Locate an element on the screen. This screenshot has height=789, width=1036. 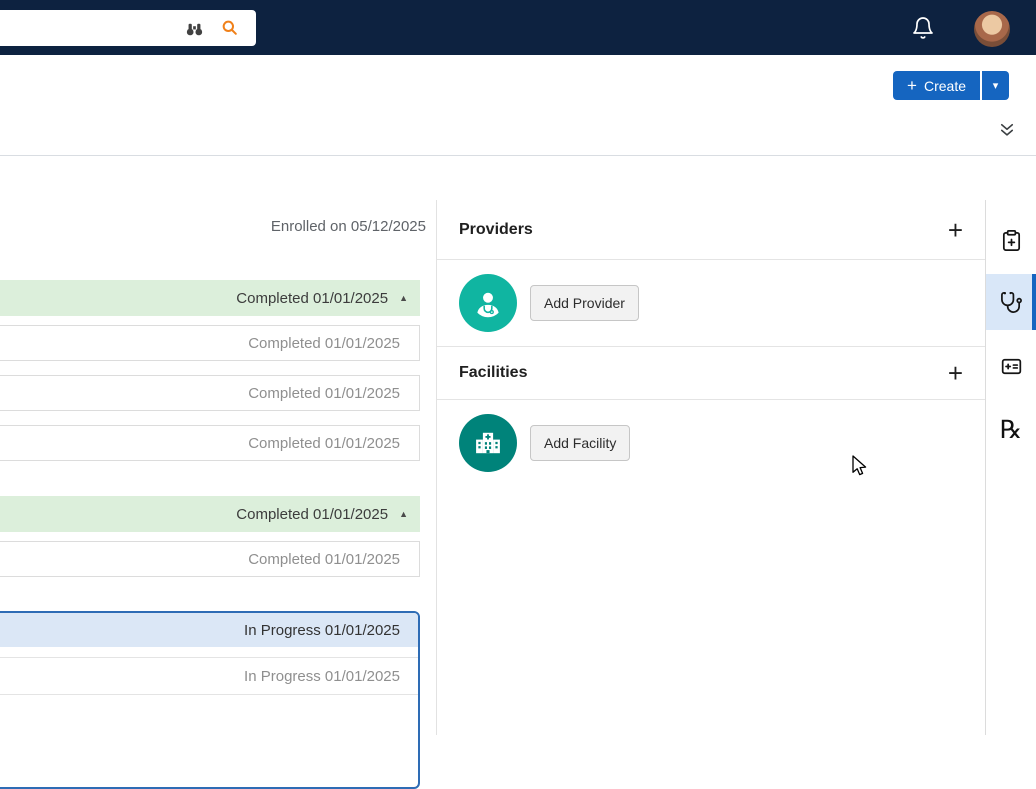
summary-bar is located at coordinates (518, 131).